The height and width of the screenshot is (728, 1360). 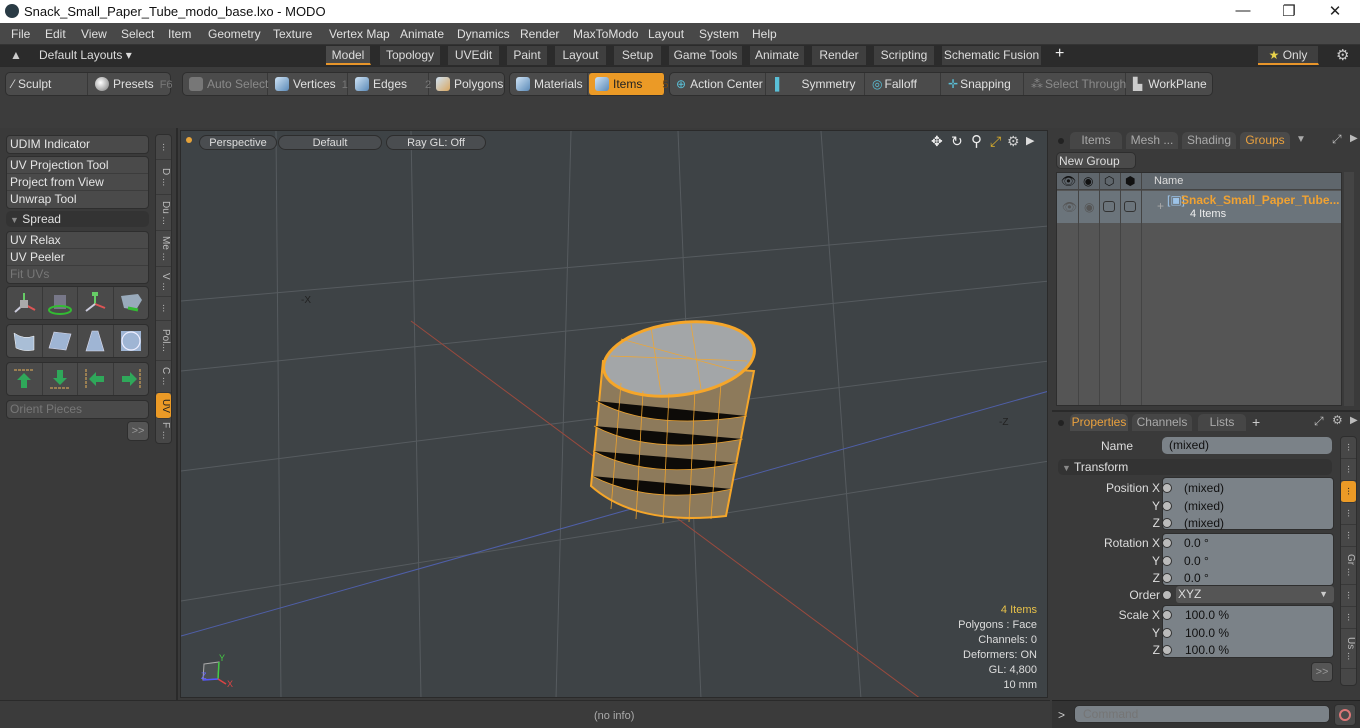 What do you see at coordinates (77, 165) in the screenshot?
I see `uv-projection-tool-button: UV Projection Tool` at bounding box center [77, 165].